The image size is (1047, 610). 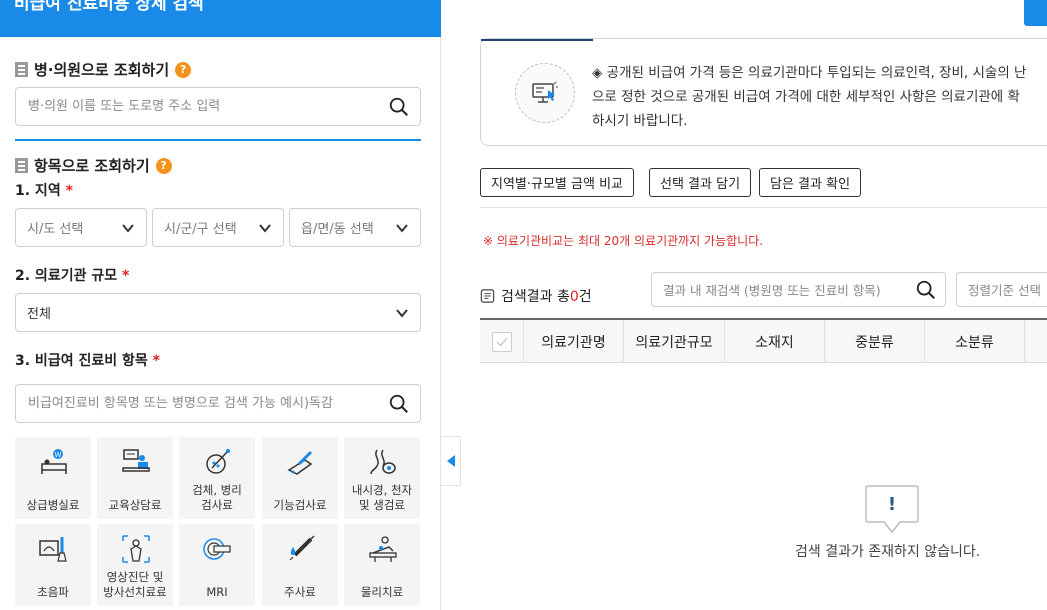 What do you see at coordinates (21, 69) in the screenshot?
I see `building-icon` at bounding box center [21, 69].